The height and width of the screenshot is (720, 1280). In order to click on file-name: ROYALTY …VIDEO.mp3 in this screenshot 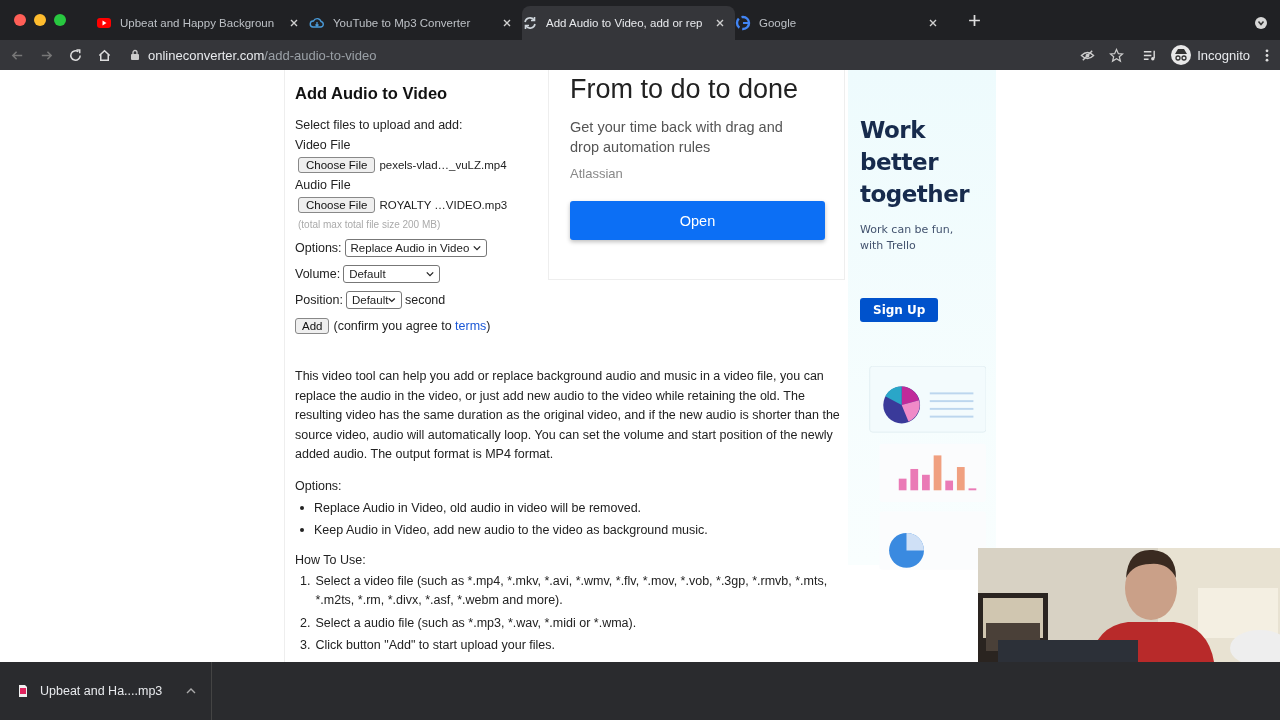, I will do `click(443, 205)`.